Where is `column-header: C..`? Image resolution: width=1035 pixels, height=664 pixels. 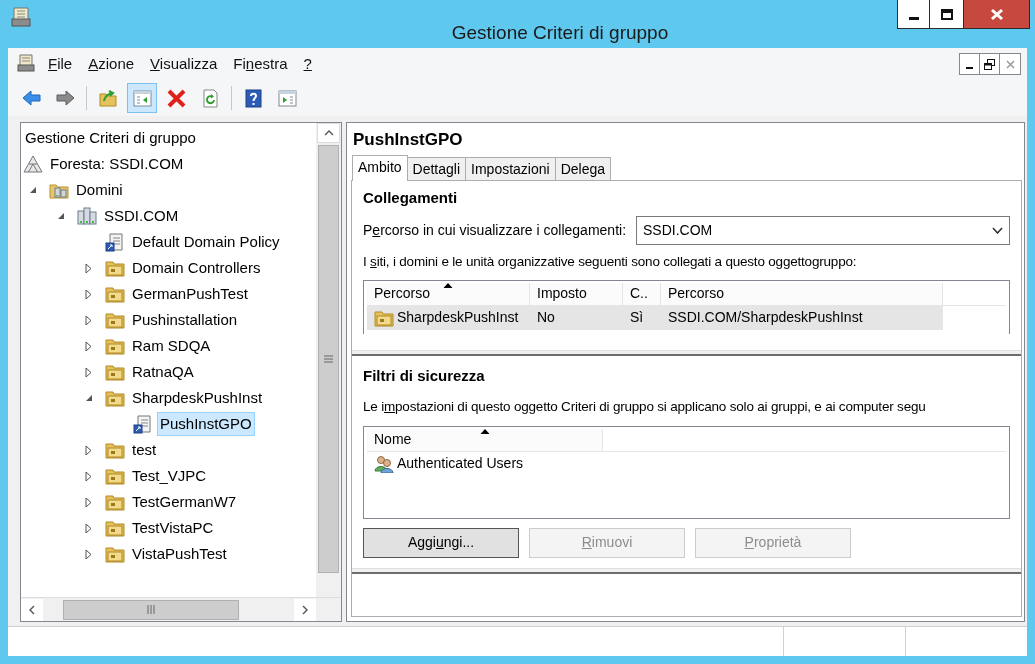 column-header: C.. is located at coordinates (642, 293).